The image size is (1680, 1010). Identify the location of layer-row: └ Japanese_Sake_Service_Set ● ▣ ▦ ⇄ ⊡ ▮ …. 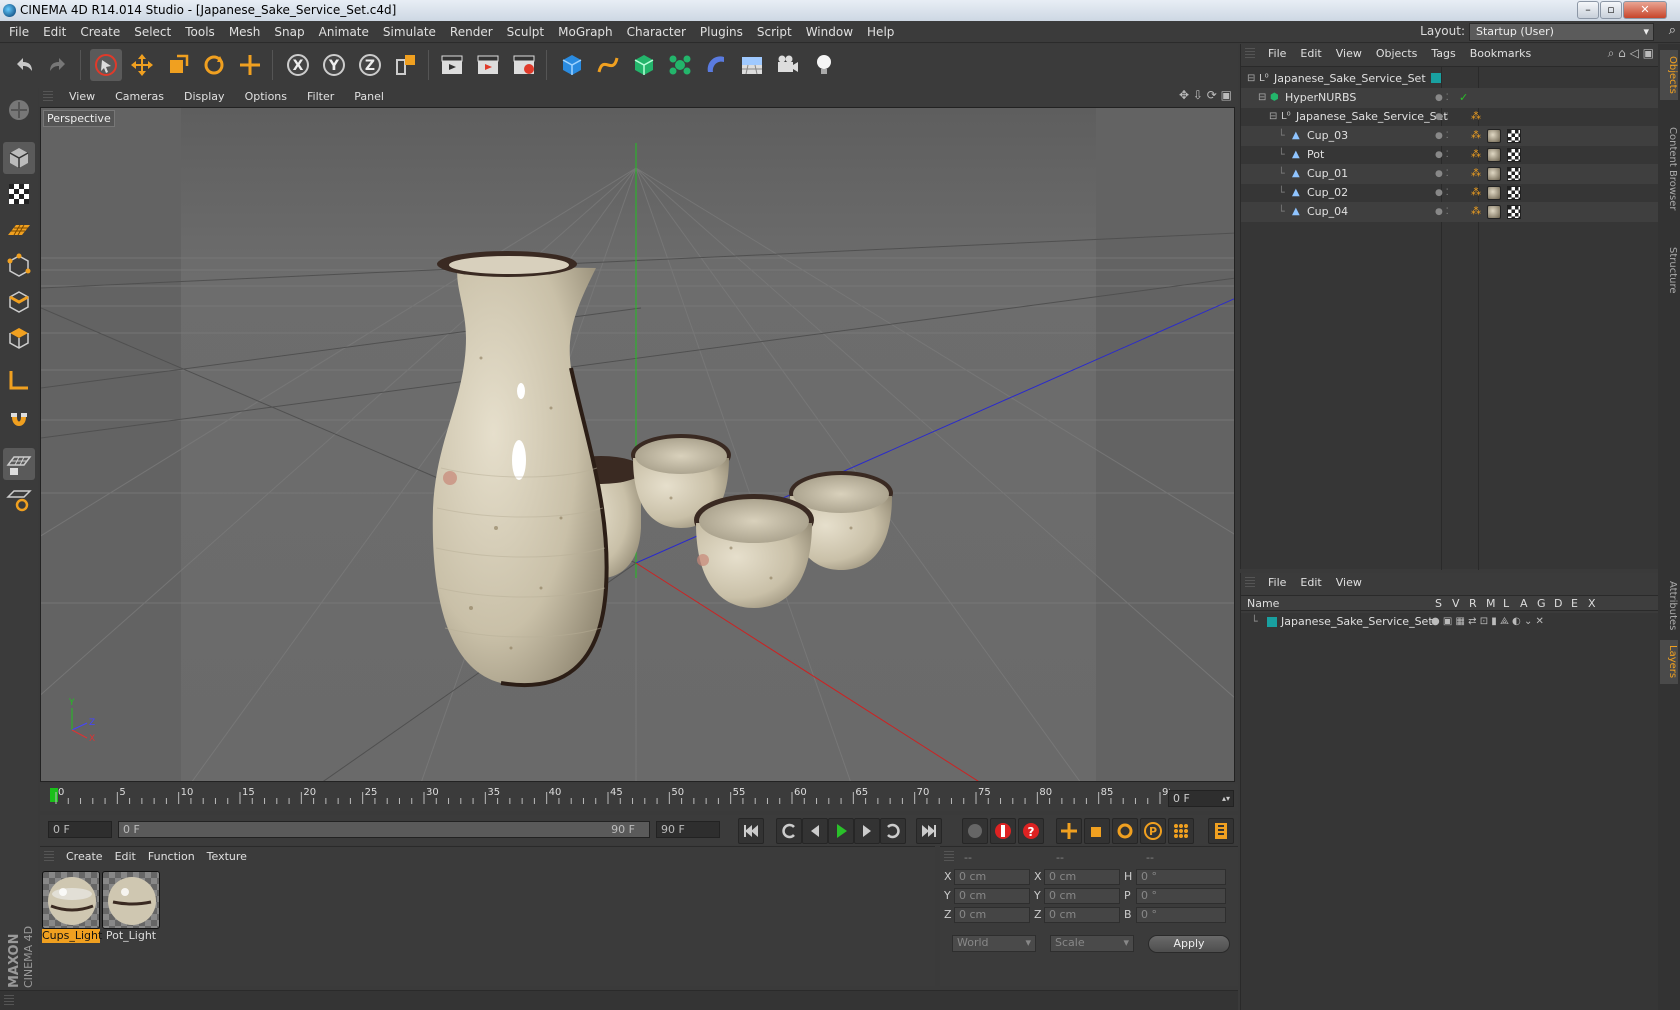
(1450, 622).